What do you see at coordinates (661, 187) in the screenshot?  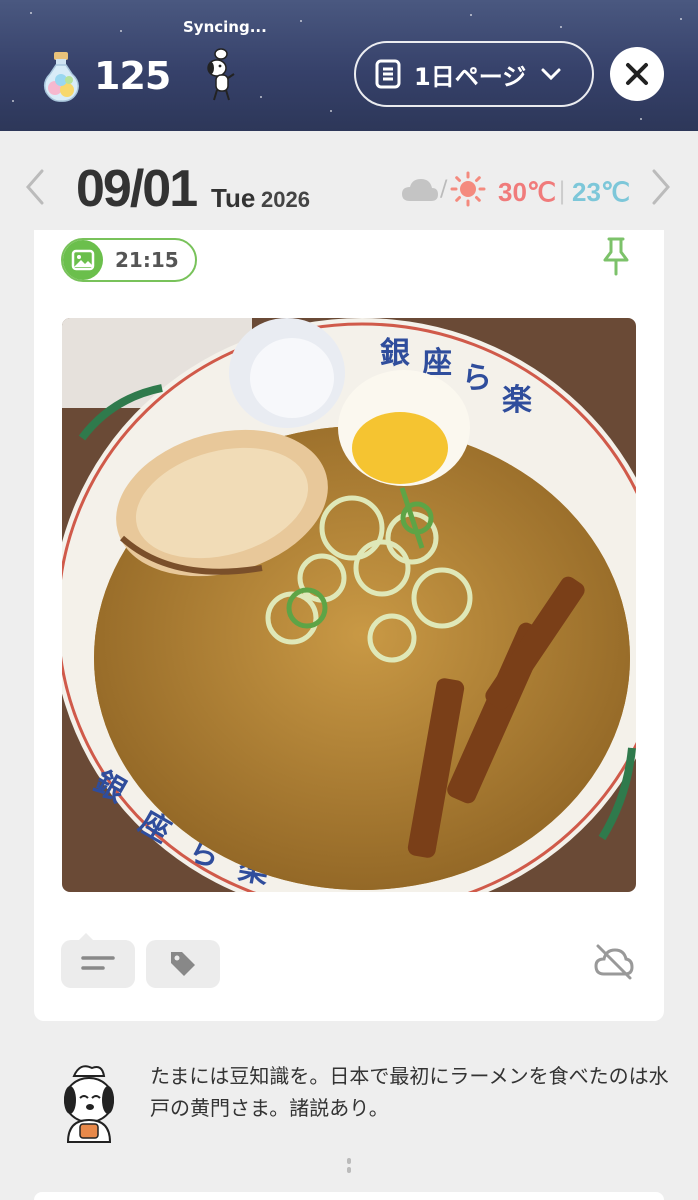 I see `next-day-button` at bounding box center [661, 187].